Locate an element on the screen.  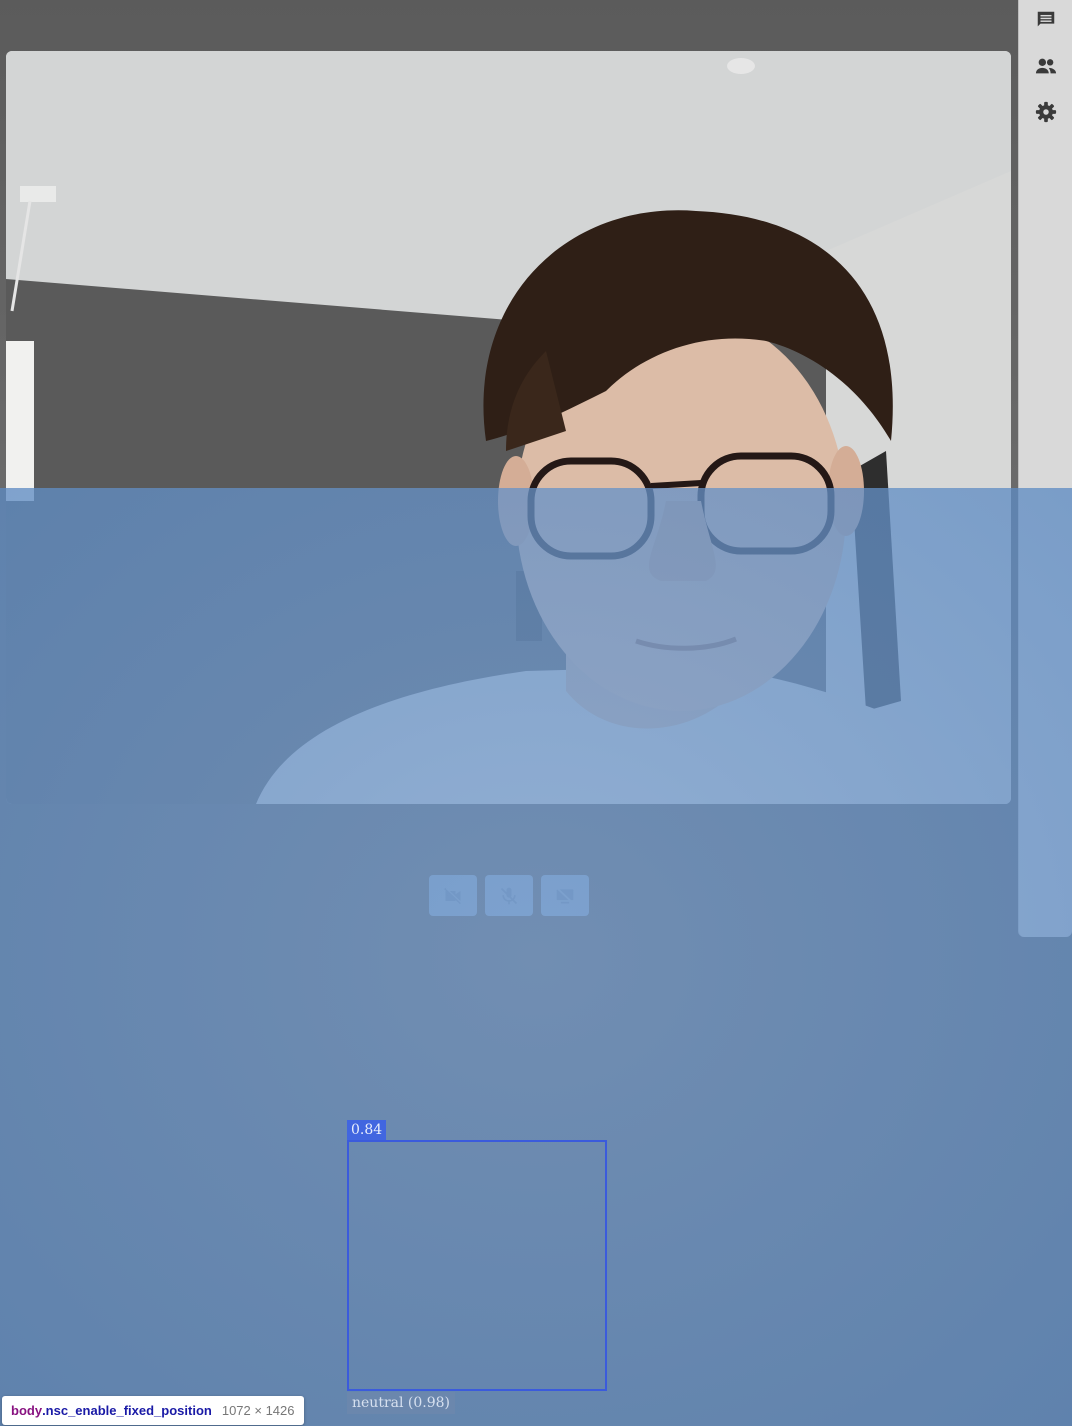
participants-button is located at coordinates (1046, 66).